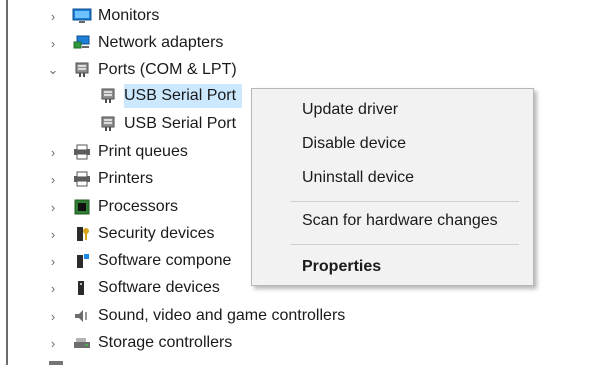 Image resolution: width=602 pixels, height=365 pixels. What do you see at coordinates (156, 233) in the screenshot?
I see `tree-item-label: Security devices` at bounding box center [156, 233].